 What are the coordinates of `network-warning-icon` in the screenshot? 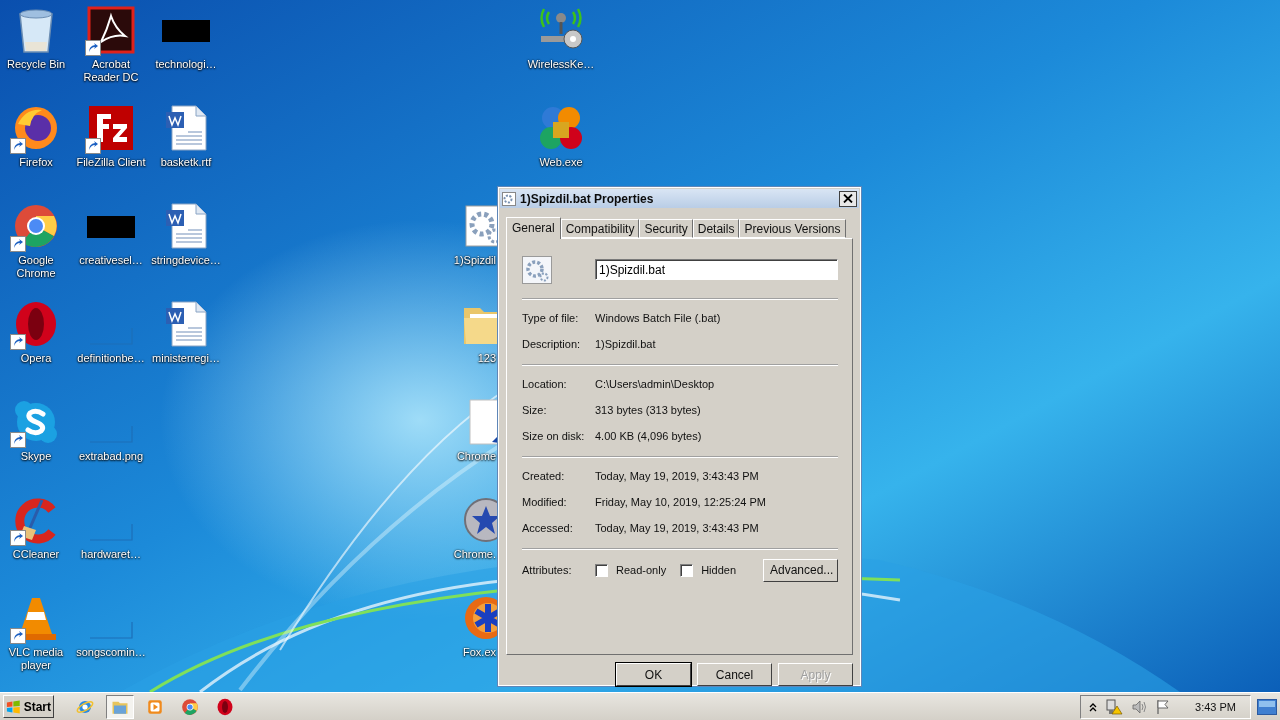 It's located at (1114, 706).